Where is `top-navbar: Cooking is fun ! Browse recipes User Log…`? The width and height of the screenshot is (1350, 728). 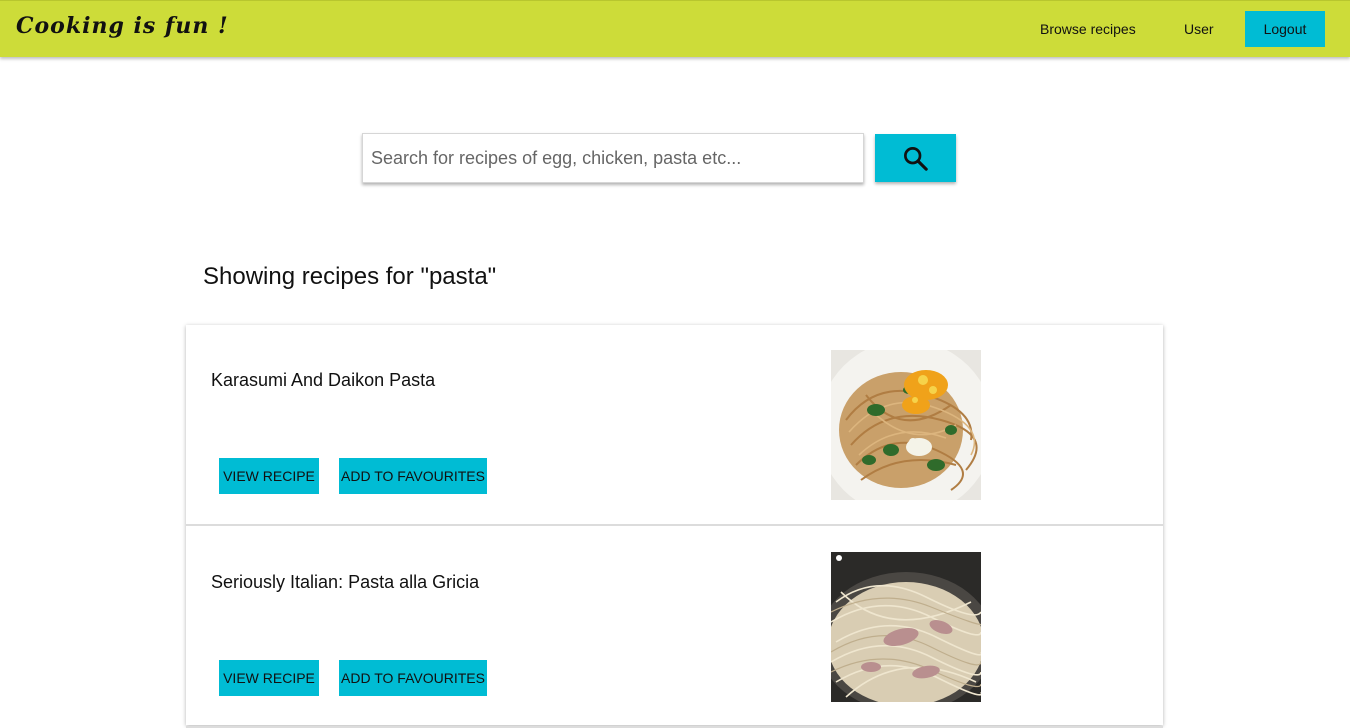
top-navbar: Cooking is fun ! Browse recipes User Log… is located at coordinates (675, 28).